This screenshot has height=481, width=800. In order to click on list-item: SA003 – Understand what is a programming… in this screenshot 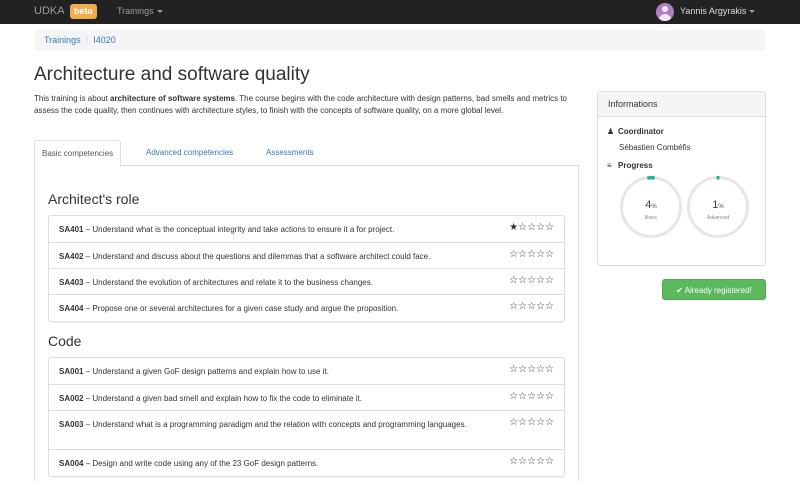, I will do `click(306, 430)`.